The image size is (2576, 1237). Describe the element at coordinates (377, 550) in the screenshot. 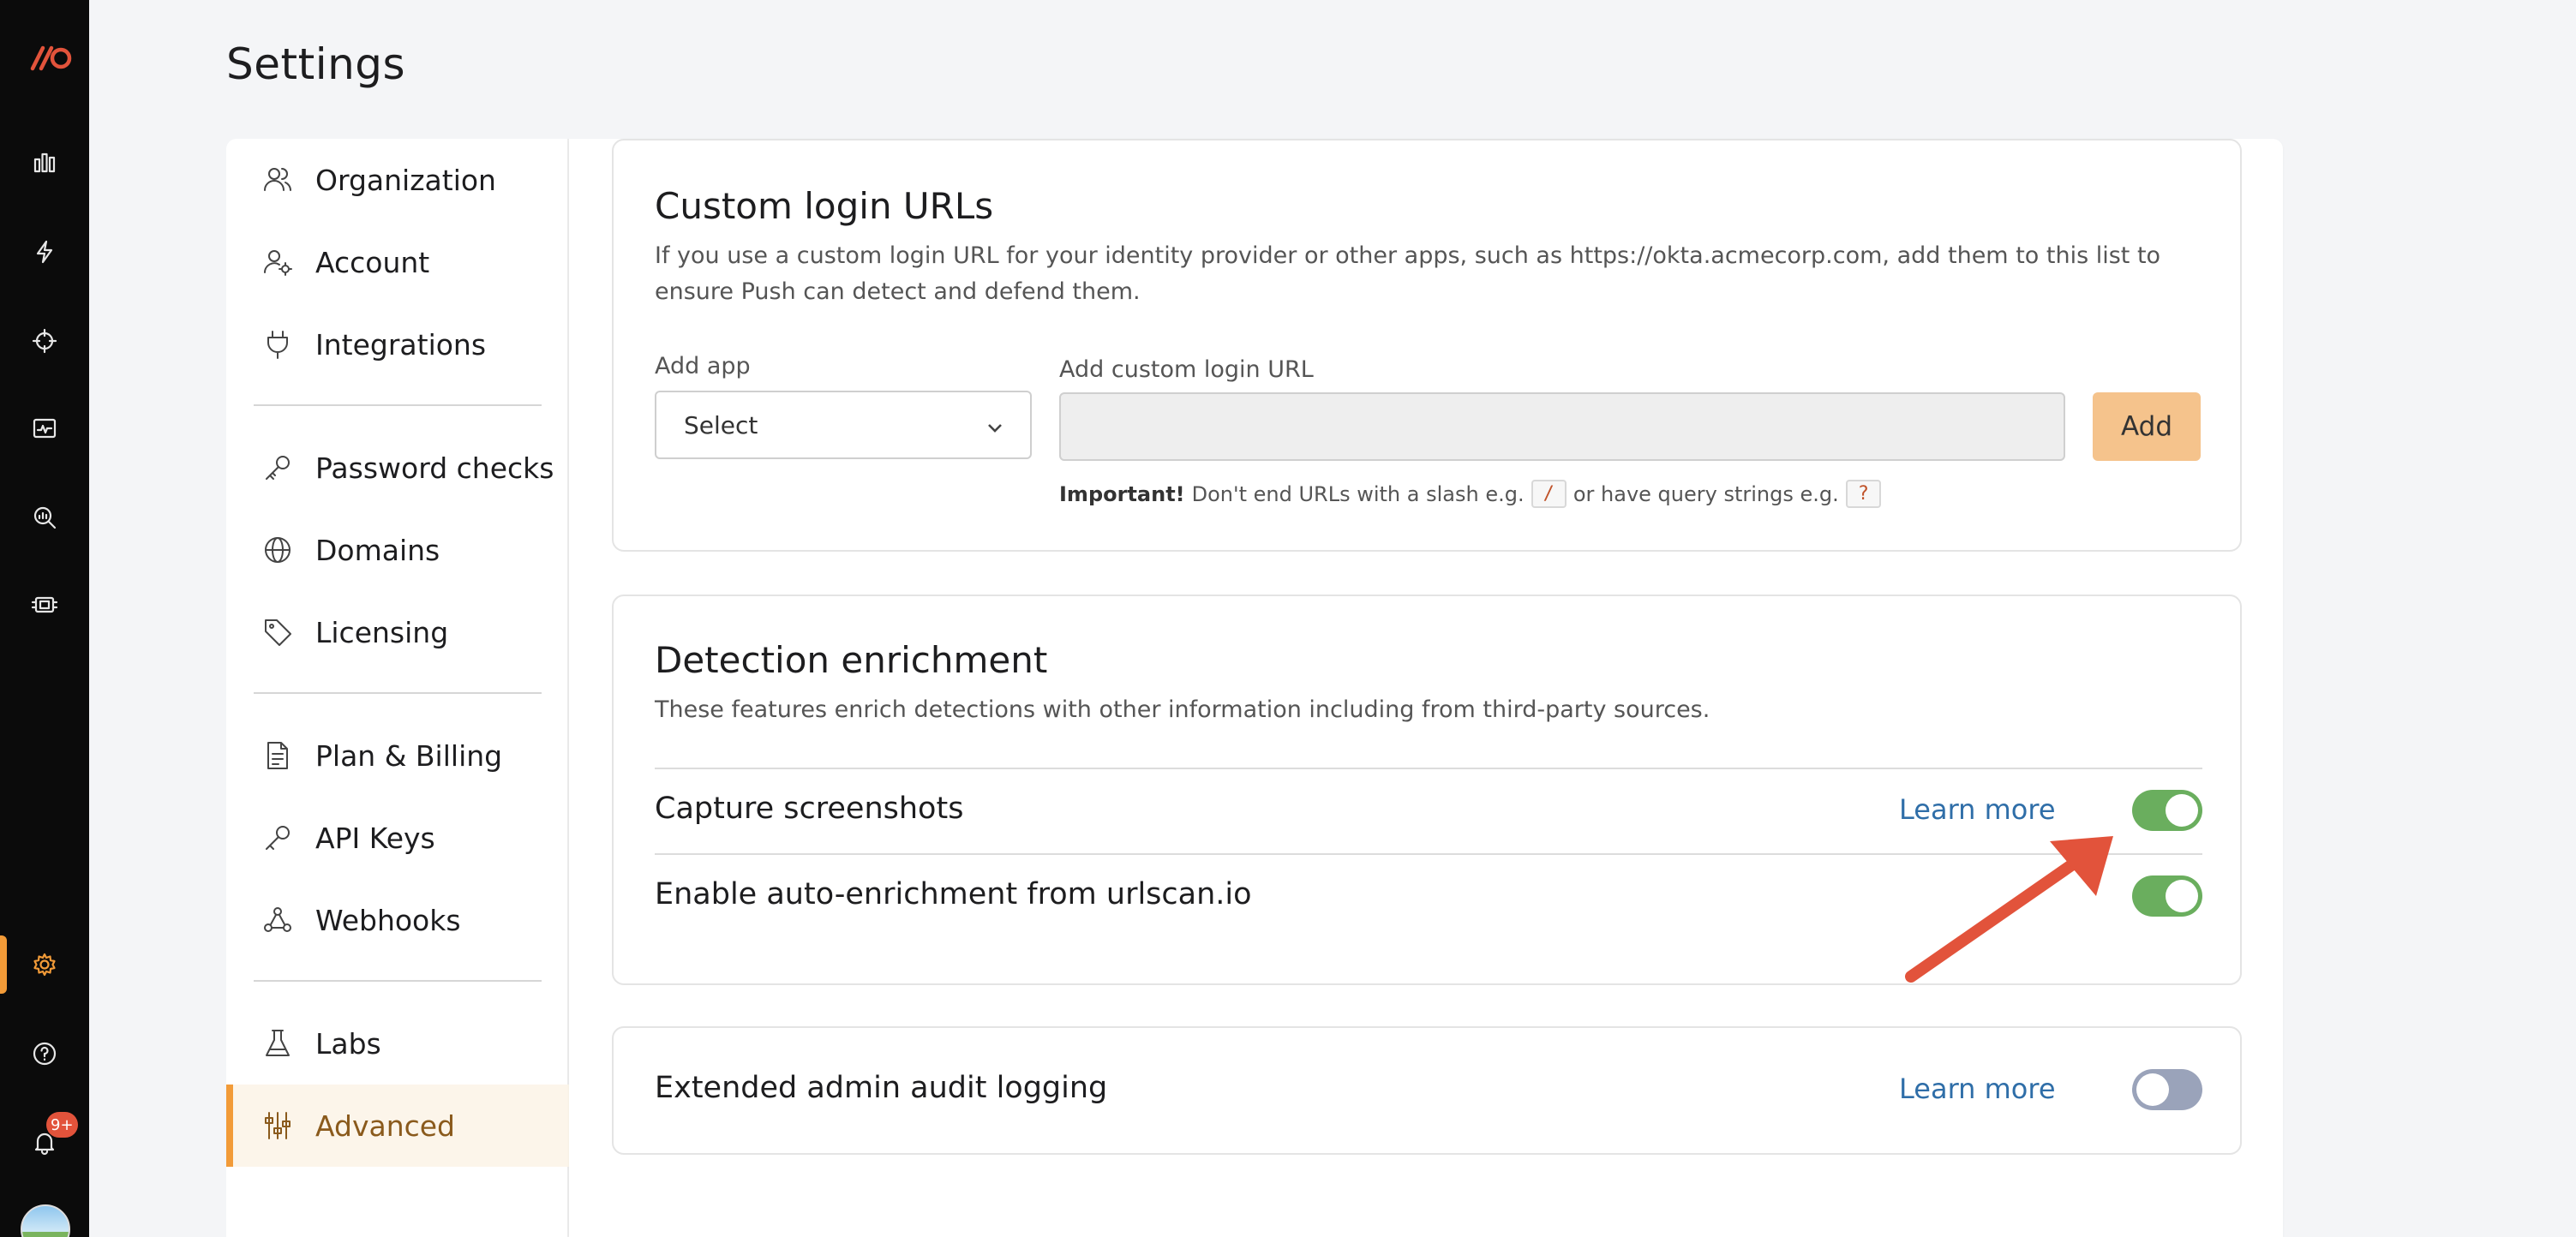

I see `nav-label: Domains` at that location.